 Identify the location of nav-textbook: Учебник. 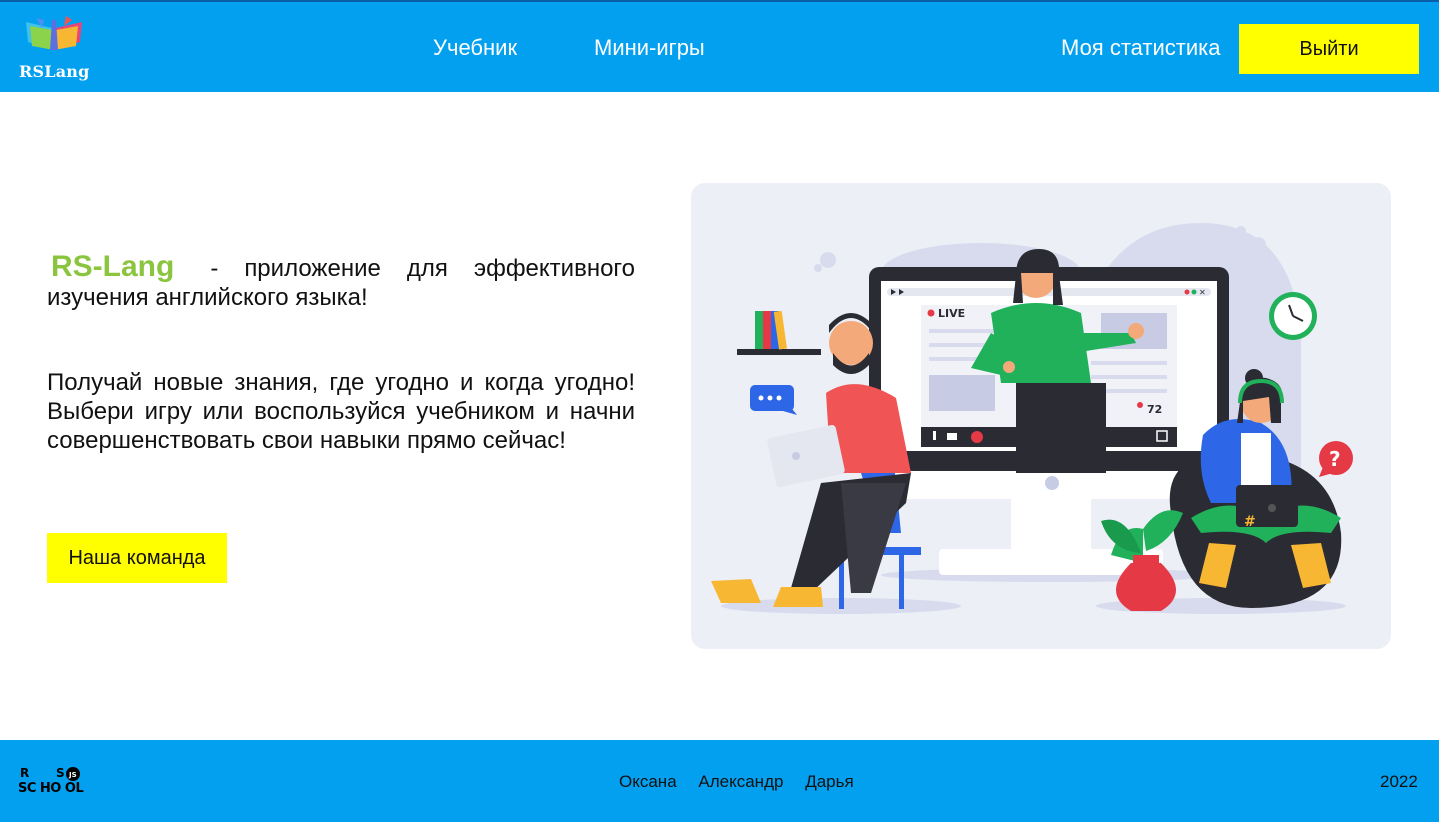
(475, 48).